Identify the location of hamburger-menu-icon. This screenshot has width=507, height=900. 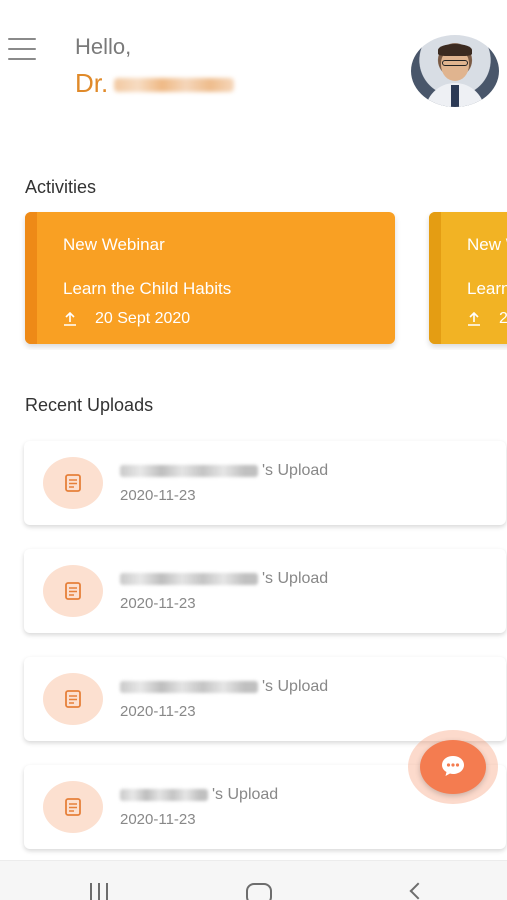
(22, 50).